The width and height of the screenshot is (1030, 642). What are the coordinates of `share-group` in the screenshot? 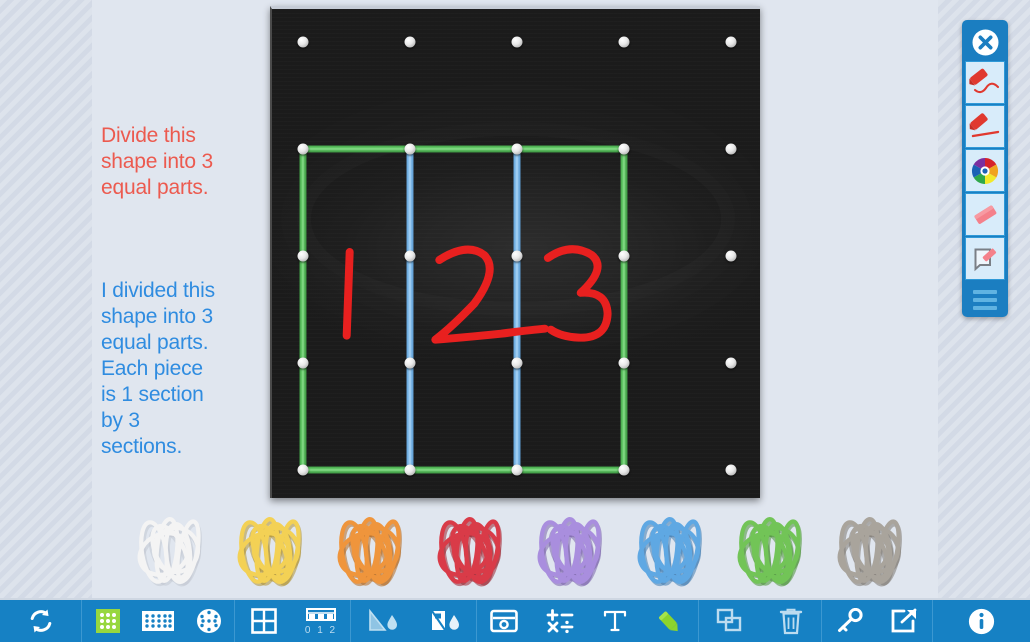 It's located at (877, 621).